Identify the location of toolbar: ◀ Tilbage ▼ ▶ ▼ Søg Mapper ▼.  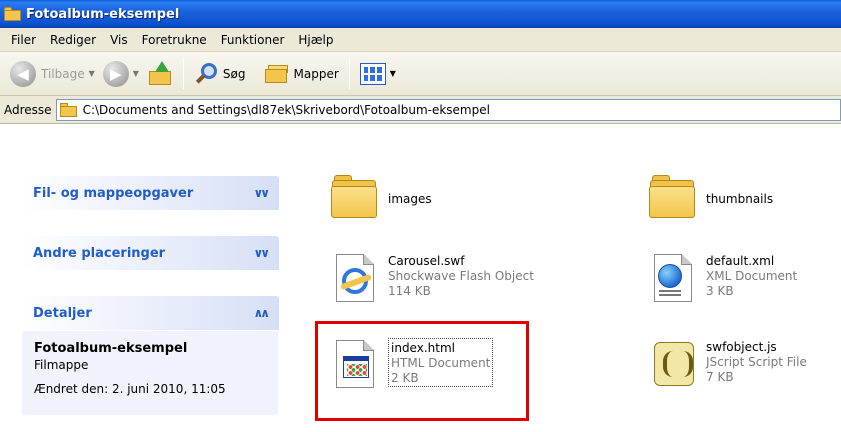
(420, 74).